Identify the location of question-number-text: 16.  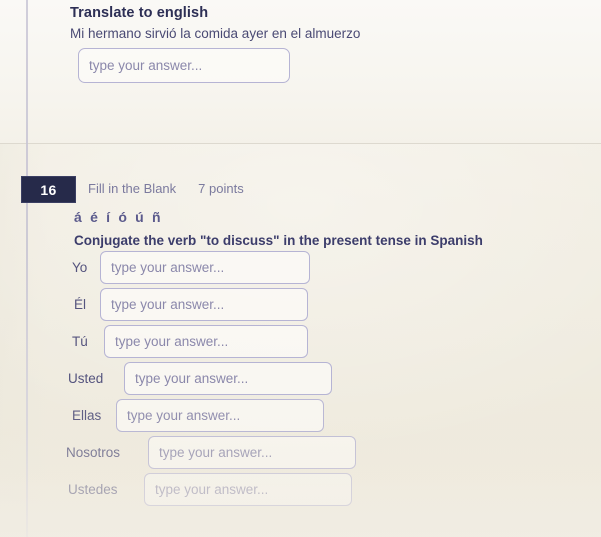
(48, 189).